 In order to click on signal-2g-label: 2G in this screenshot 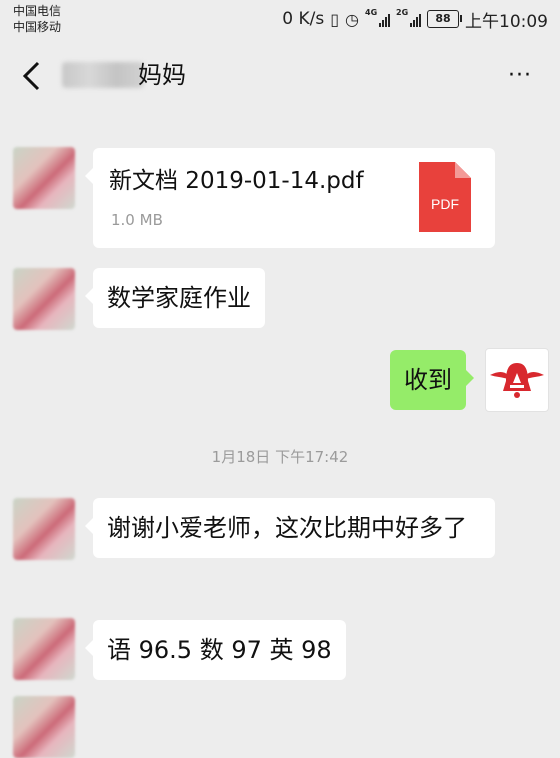, I will do `click(402, 12)`.